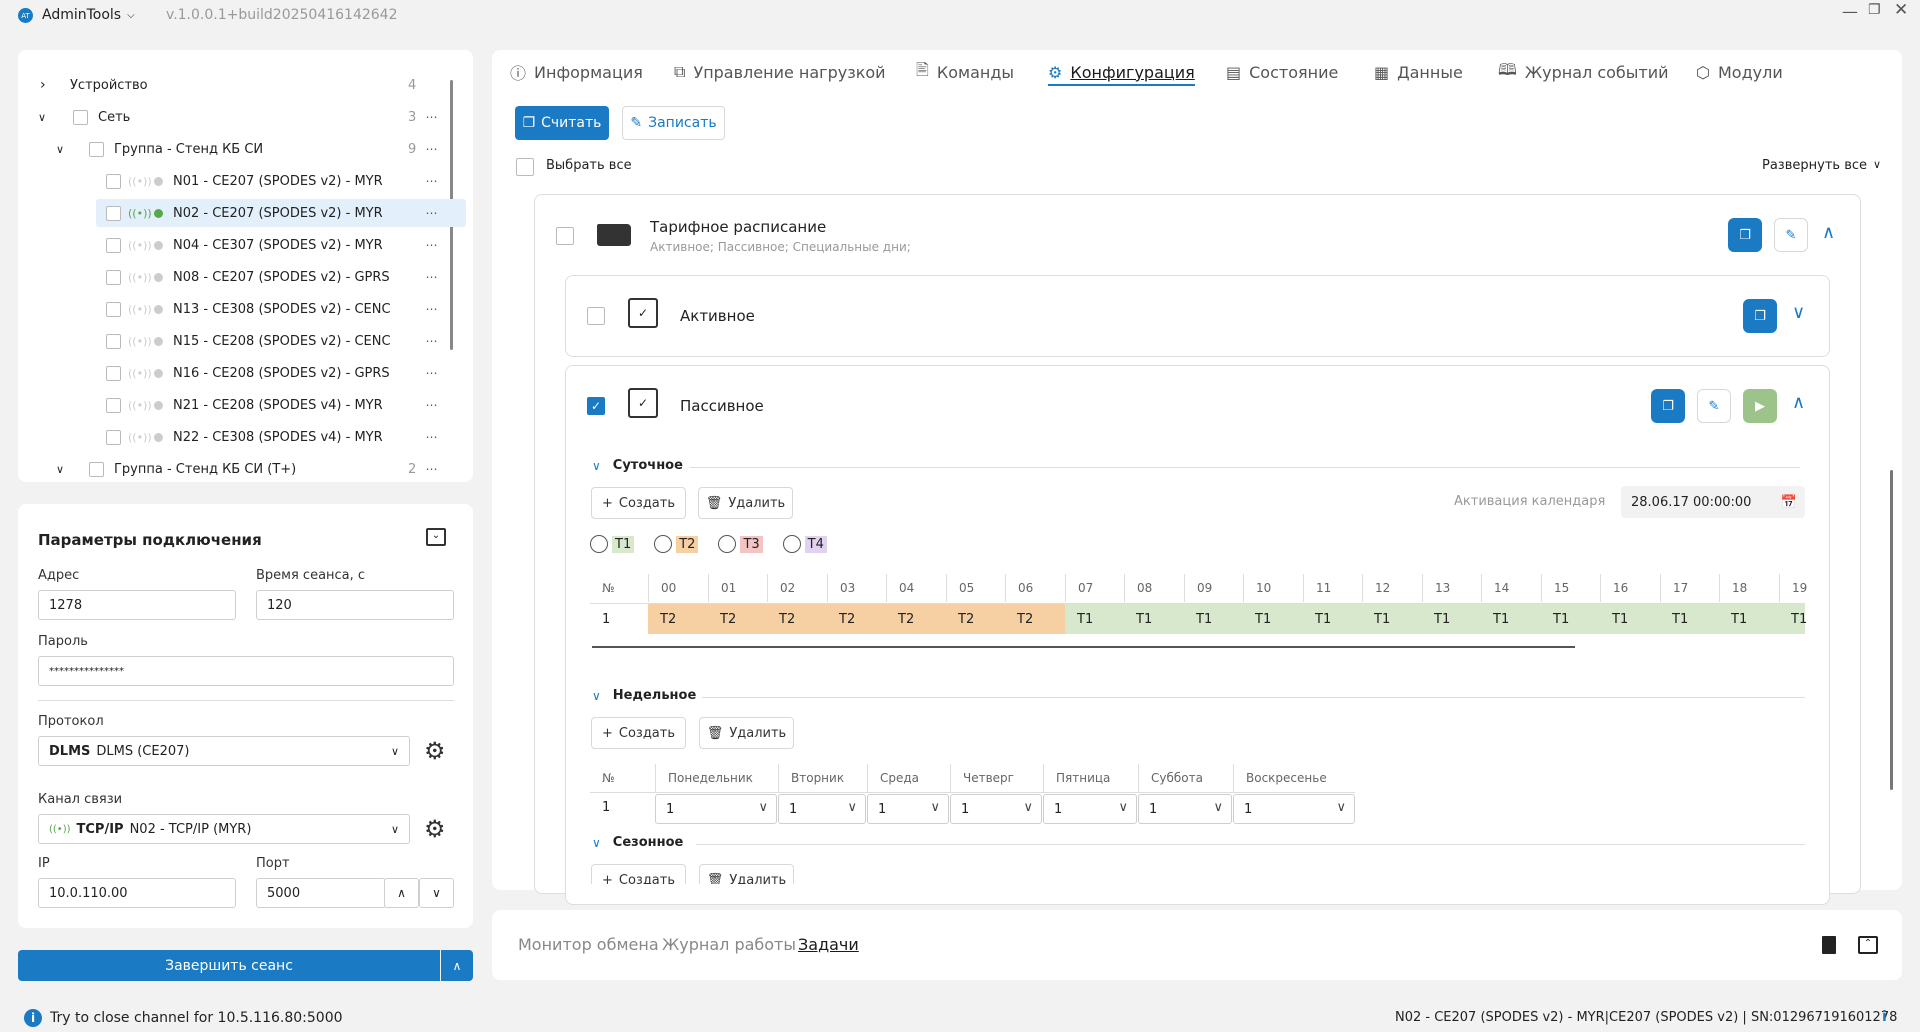 The height and width of the screenshot is (1032, 1920). What do you see at coordinates (137, 605) in the screenshot?
I see `address-input: 1278` at bounding box center [137, 605].